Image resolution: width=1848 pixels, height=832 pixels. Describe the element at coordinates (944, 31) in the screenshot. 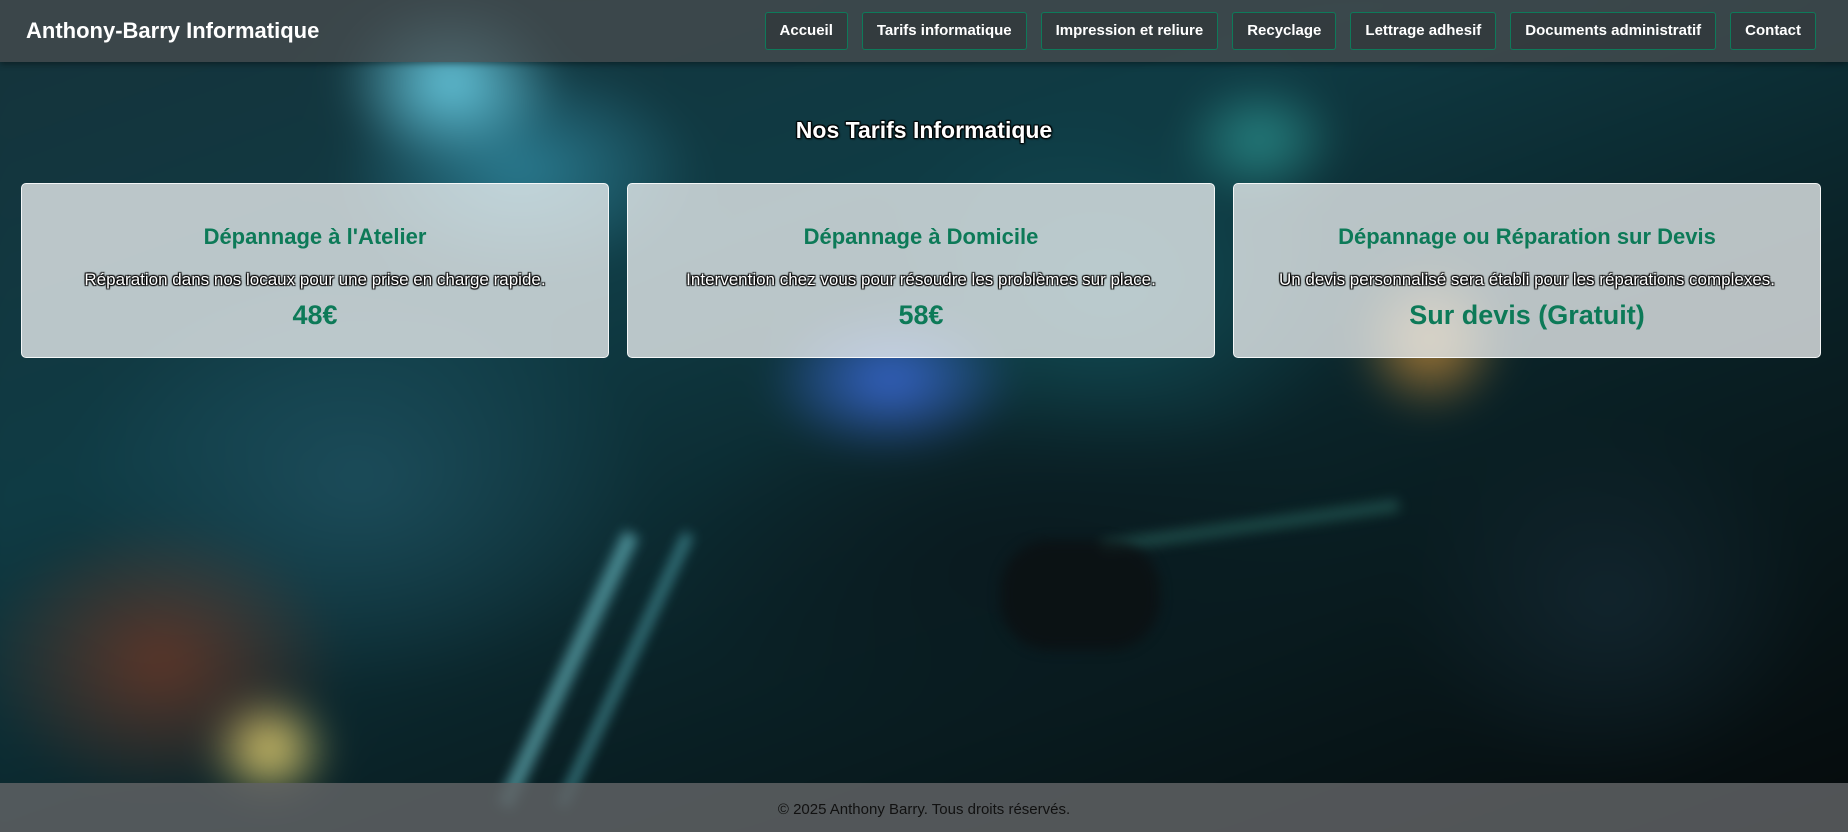

I see `nav-item-tarifs-informatique: Tarifs informatique` at that location.